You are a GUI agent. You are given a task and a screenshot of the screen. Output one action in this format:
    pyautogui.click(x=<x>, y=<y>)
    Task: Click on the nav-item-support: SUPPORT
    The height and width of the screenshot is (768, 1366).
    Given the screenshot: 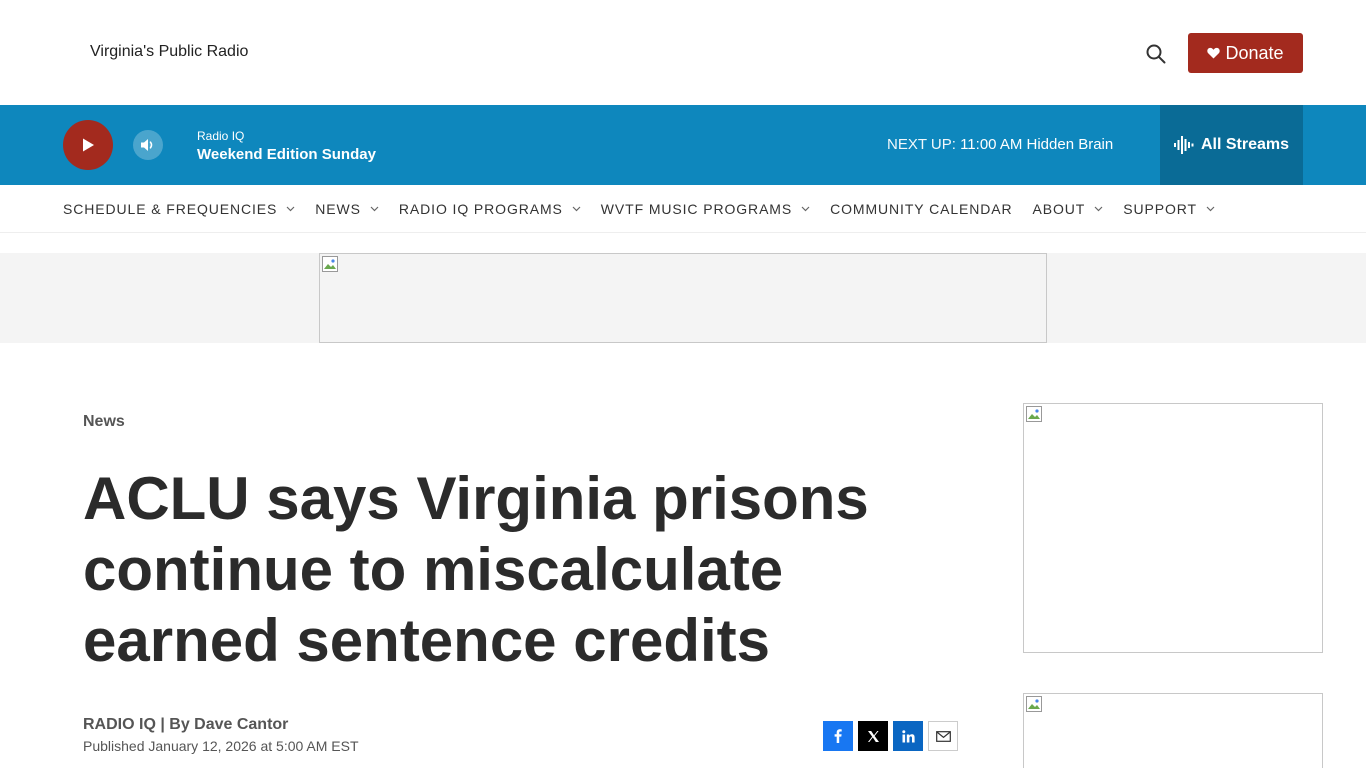 What is the action you would take?
    pyautogui.click(x=1169, y=209)
    